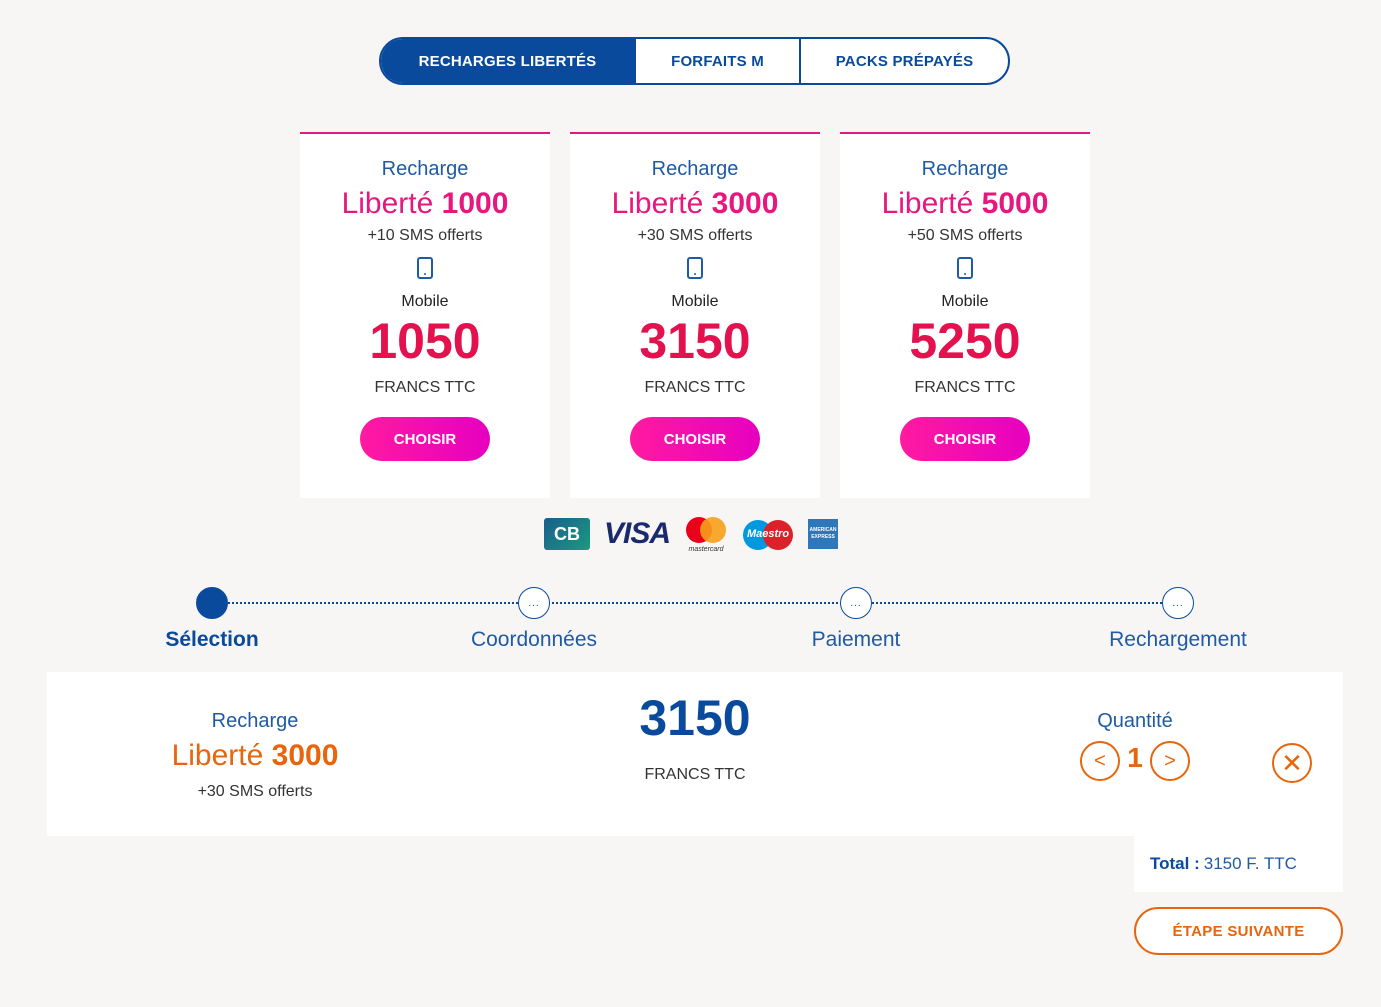 This screenshot has height=1007, width=1381. I want to click on selected-offer-kind: Recharge, so click(255, 721).